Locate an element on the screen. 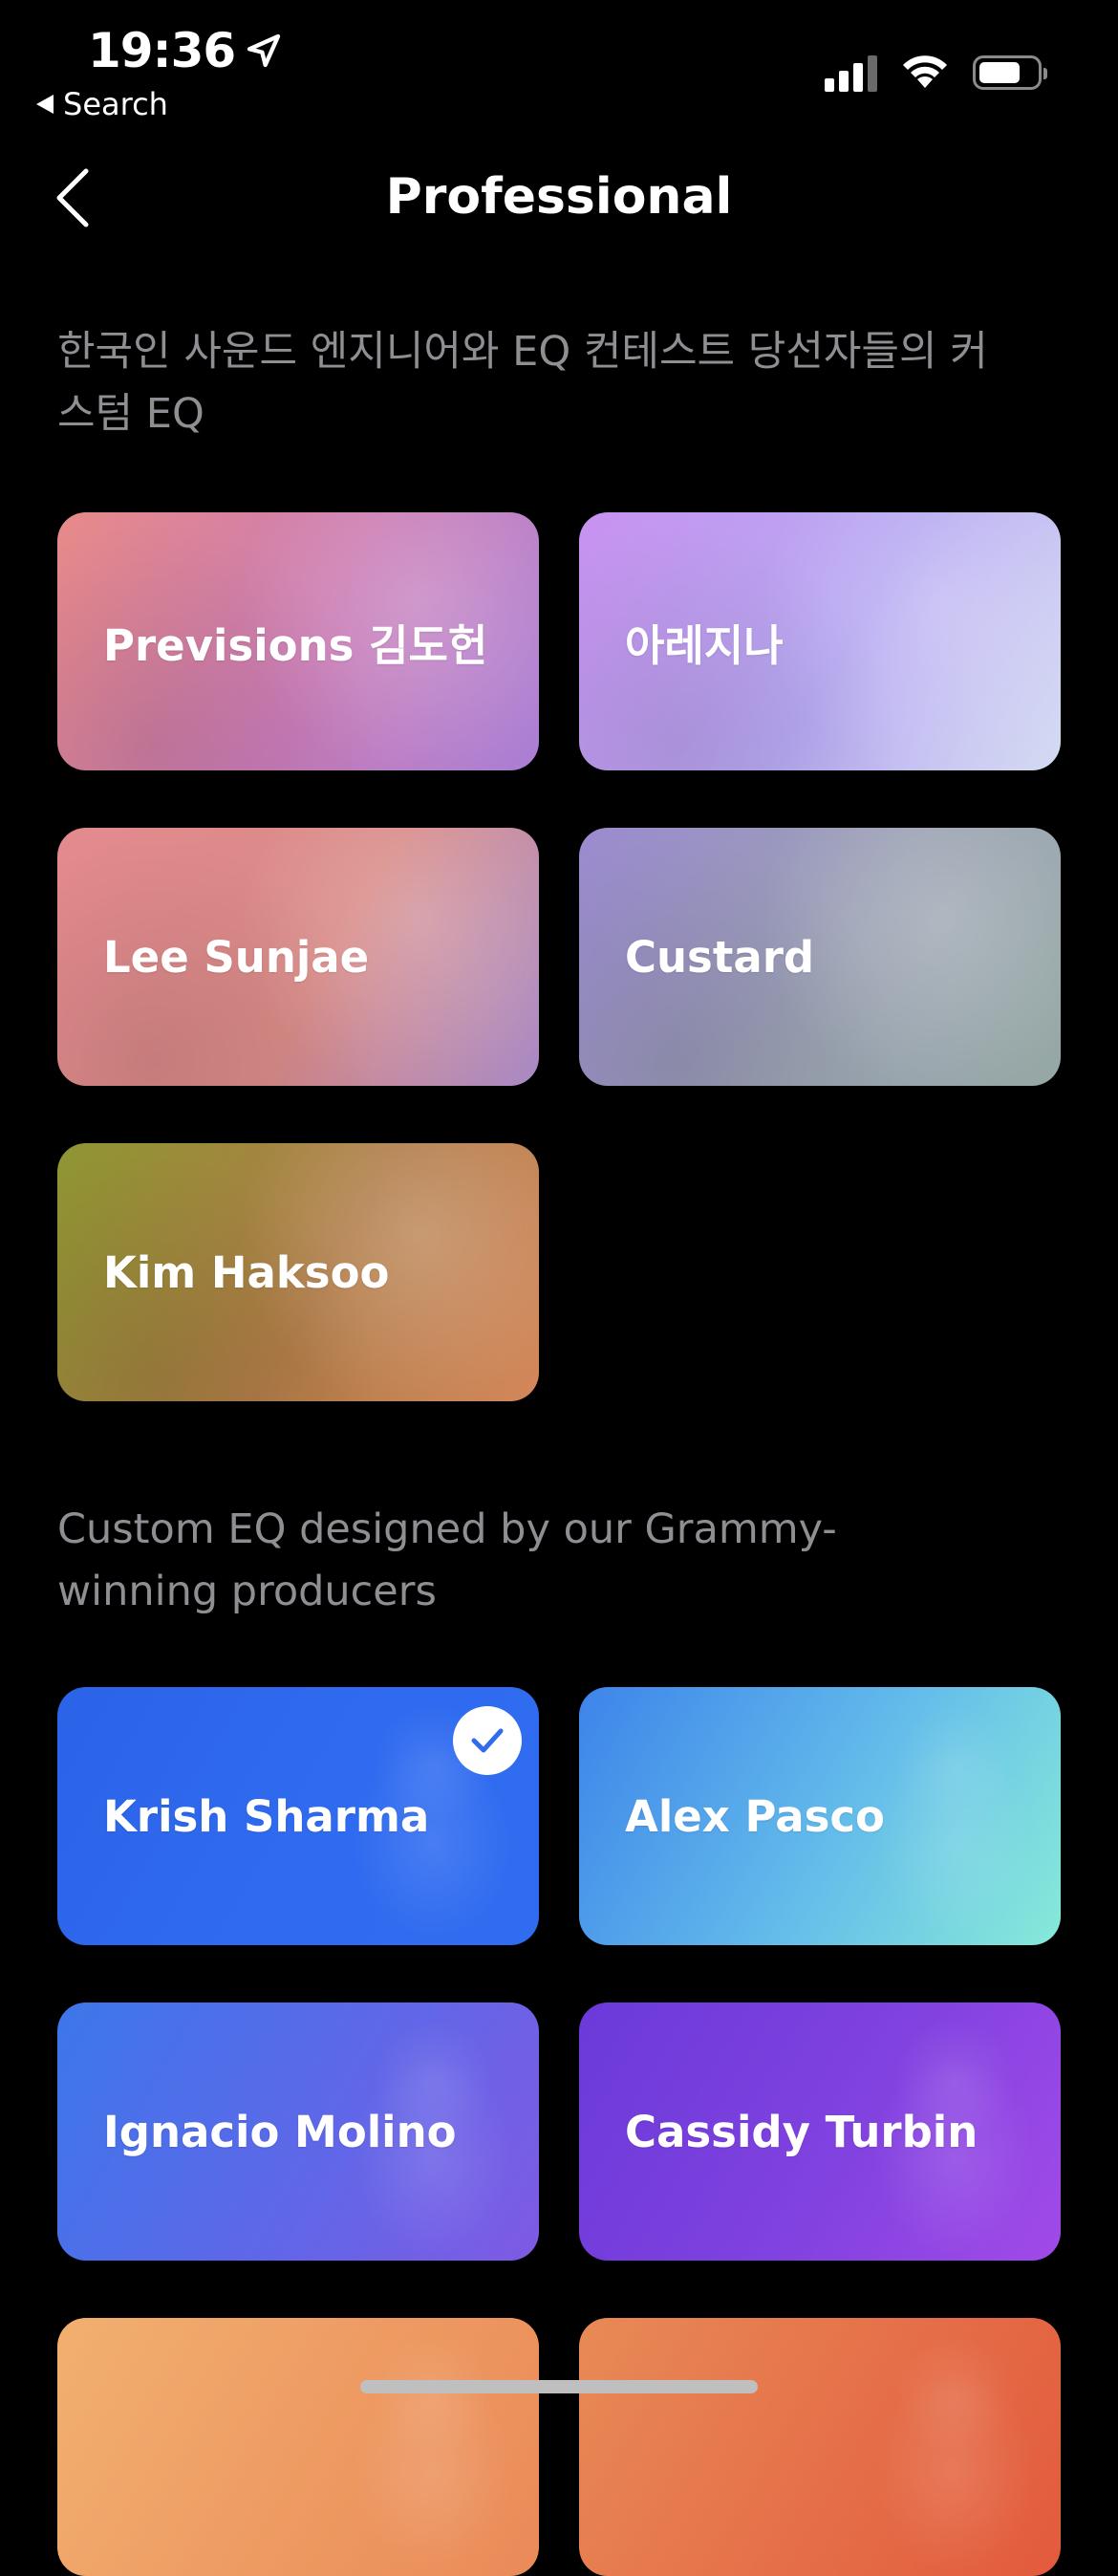  page-title: Professional is located at coordinates (559, 197).